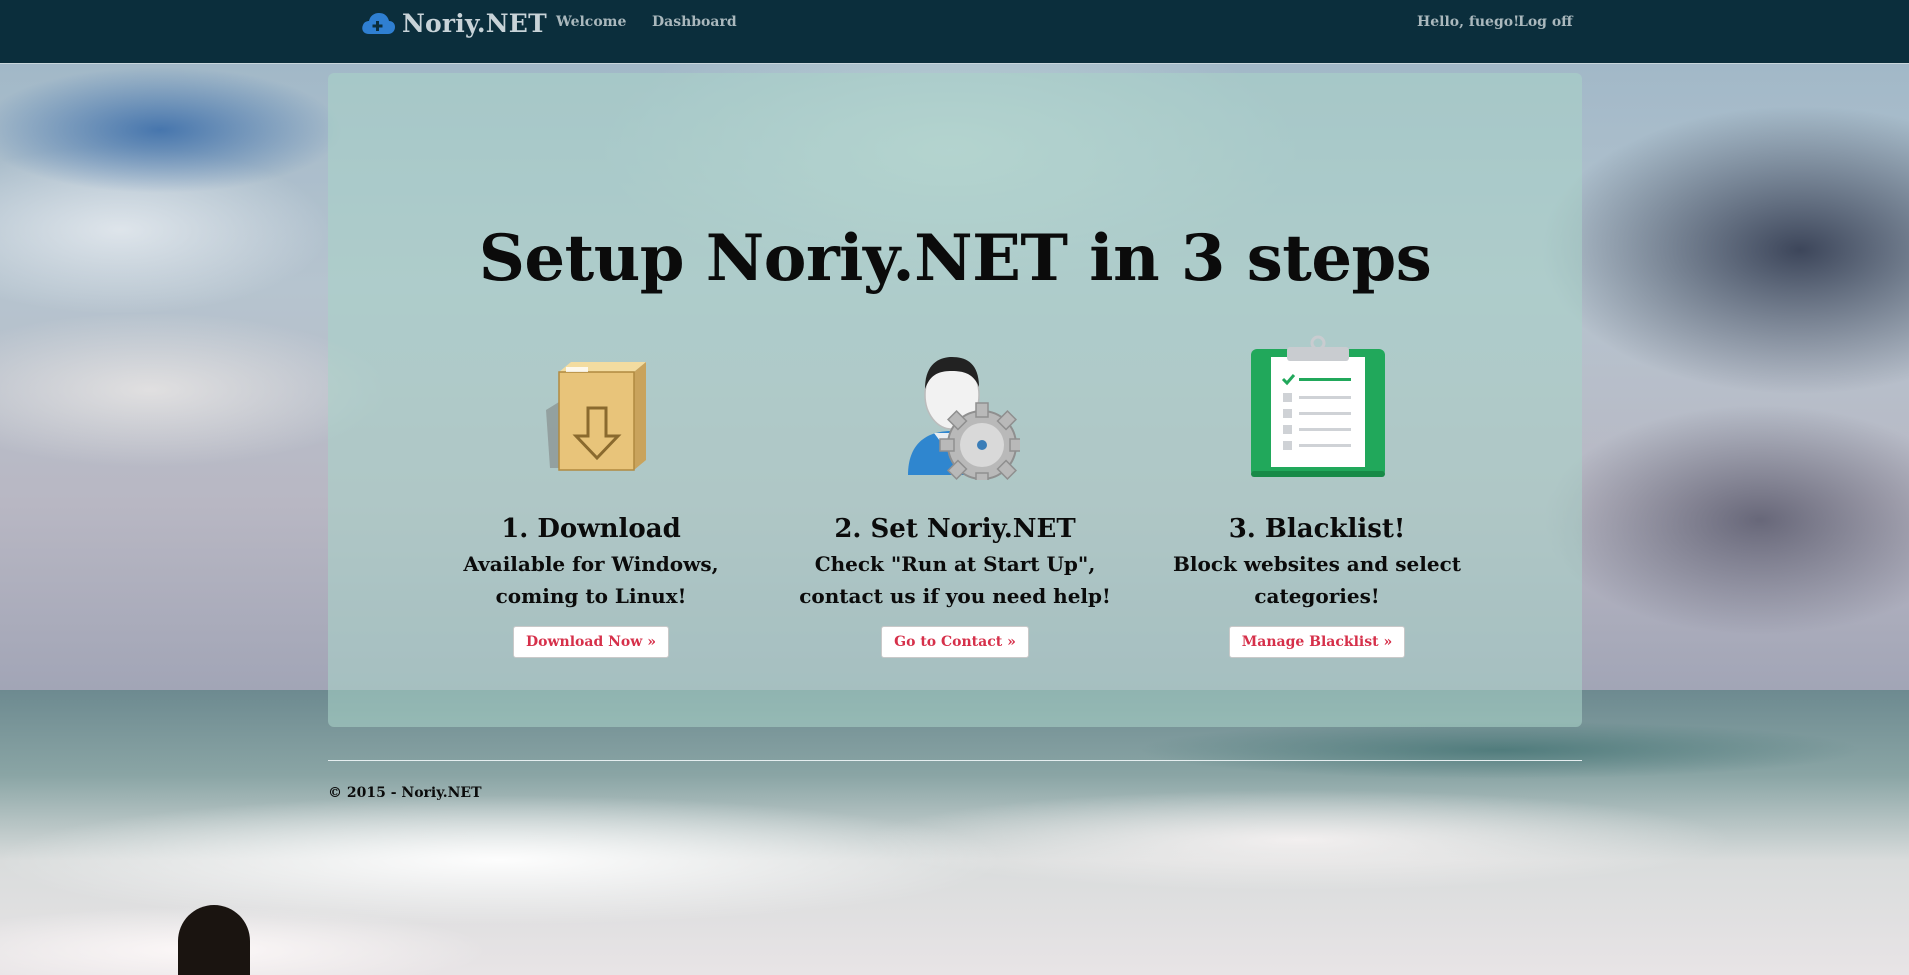  What do you see at coordinates (955, 529) in the screenshot?
I see `step-heading: 2. Set Noriy.NET` at bounding box center [955, 529].